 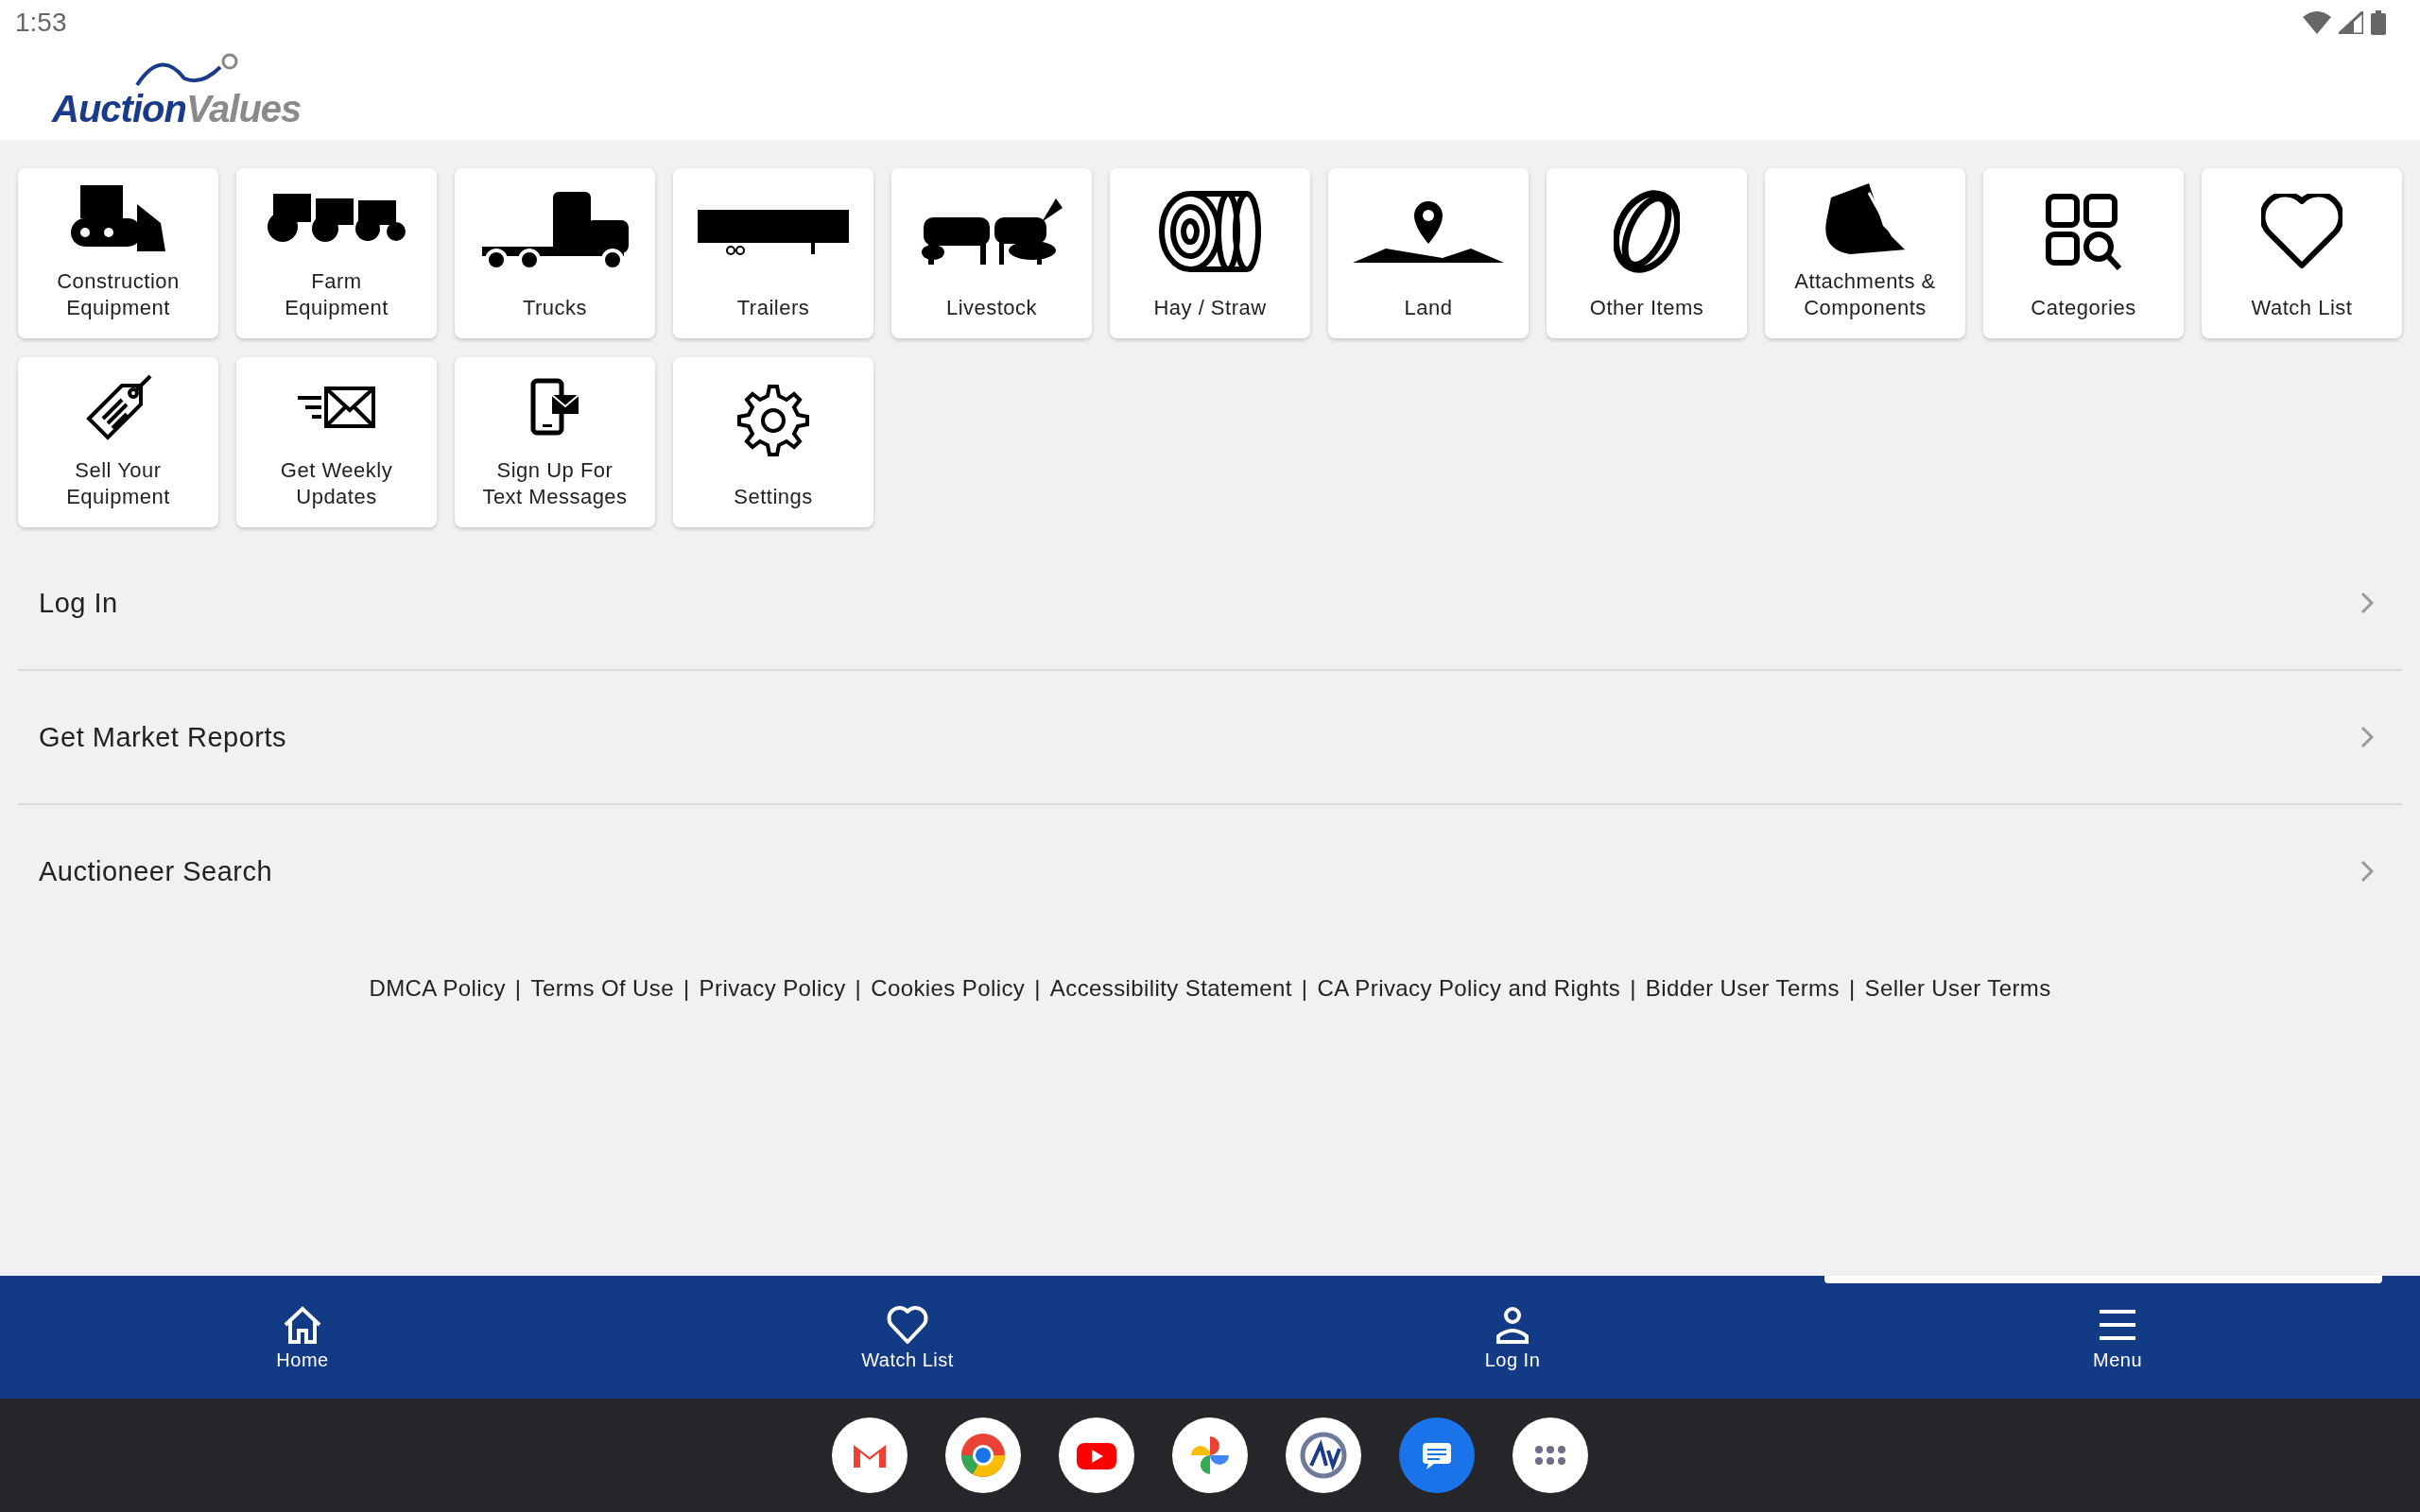 I want to click on category-tile: Land, so click(x=1428, y=253).